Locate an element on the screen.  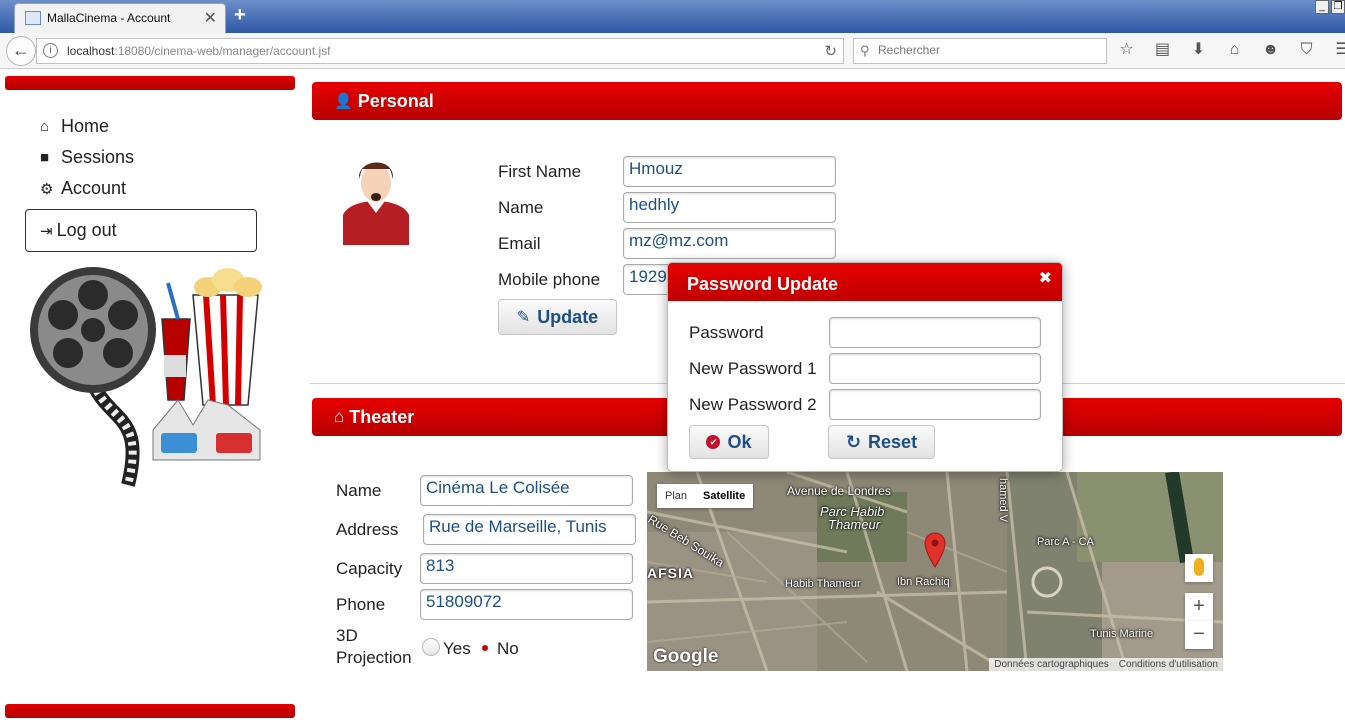
email-label: Email is located at coordinates (519, 243).